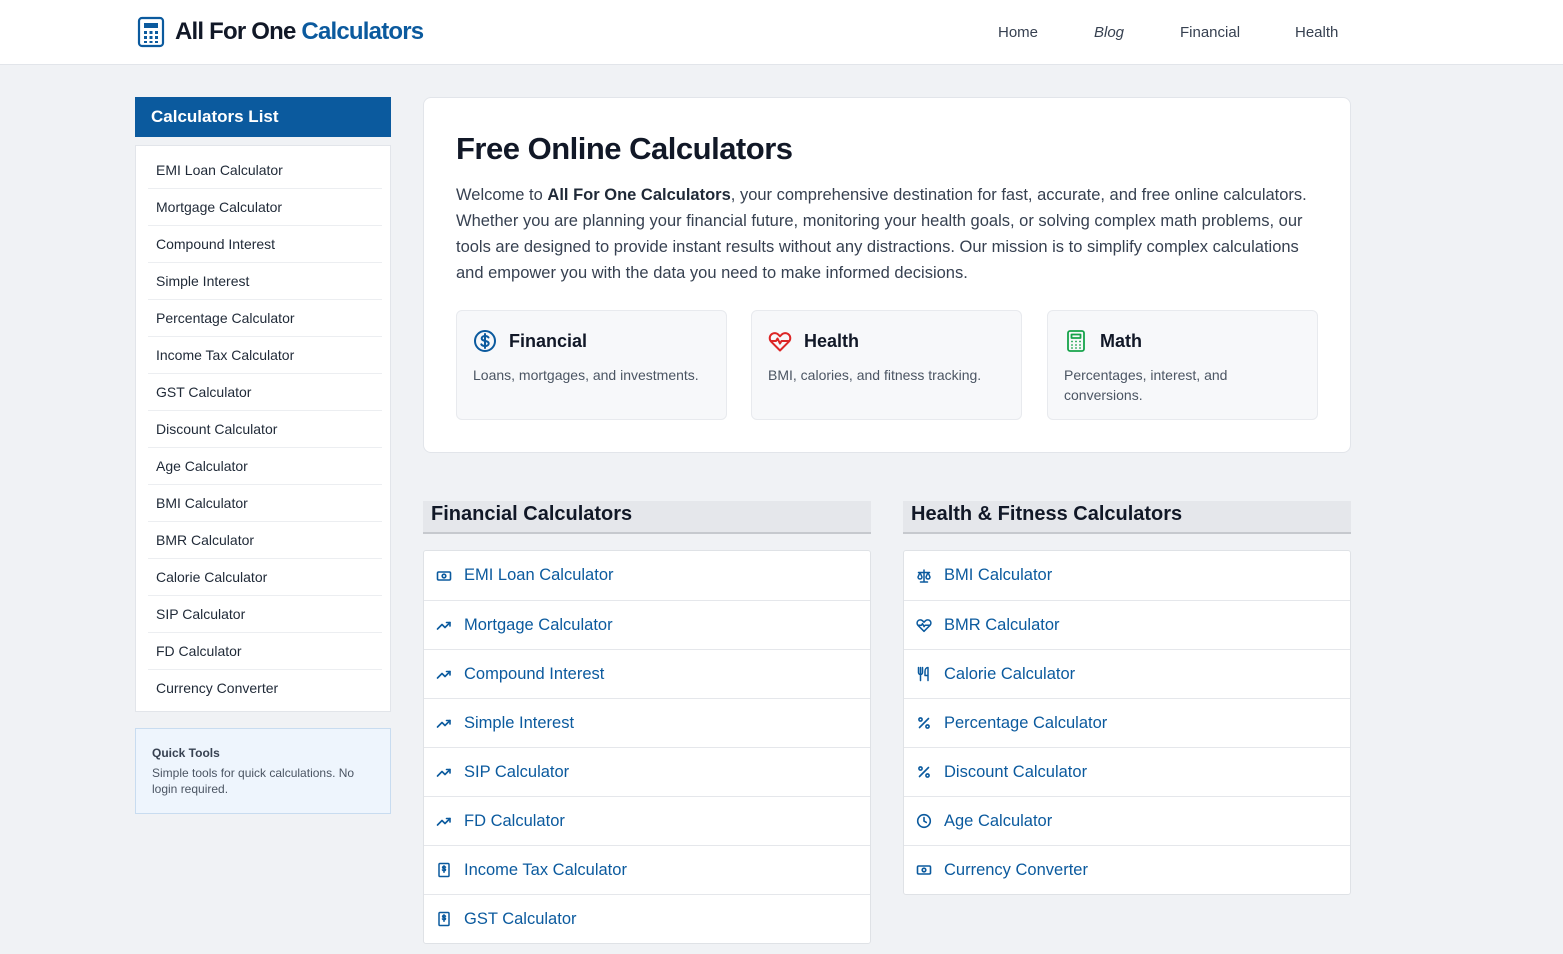 The width and height of the screenshot is (1563, 954). Describe the element at coordinates (647, 771) in the screenshot. I see `calculator-link: SIP Calculator` at that location.